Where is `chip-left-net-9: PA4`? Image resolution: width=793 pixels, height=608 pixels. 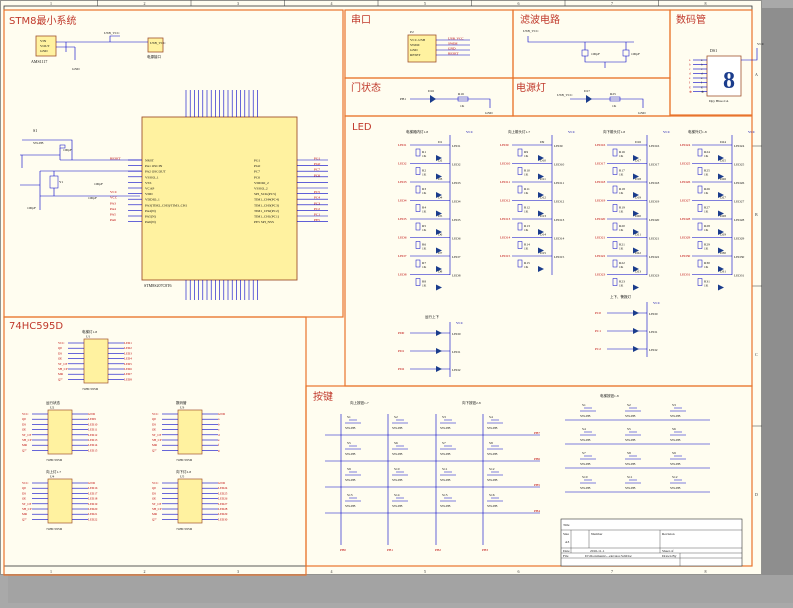
chip-left-net-9: PA4 is located at coordinates (113, 209).